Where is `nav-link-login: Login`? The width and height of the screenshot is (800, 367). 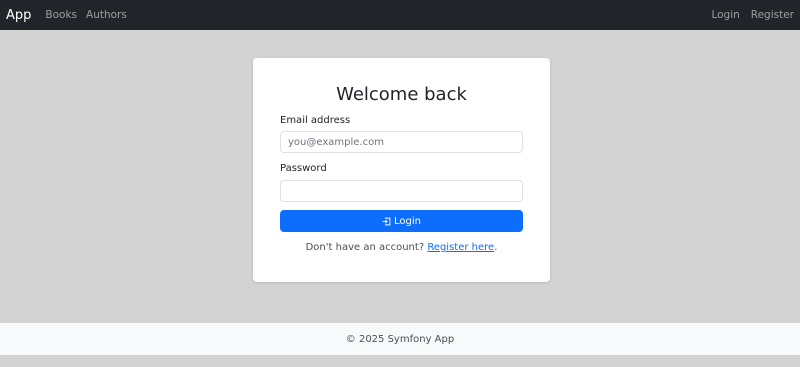 nav-link-login: Login is located at coordinates (725, 15).